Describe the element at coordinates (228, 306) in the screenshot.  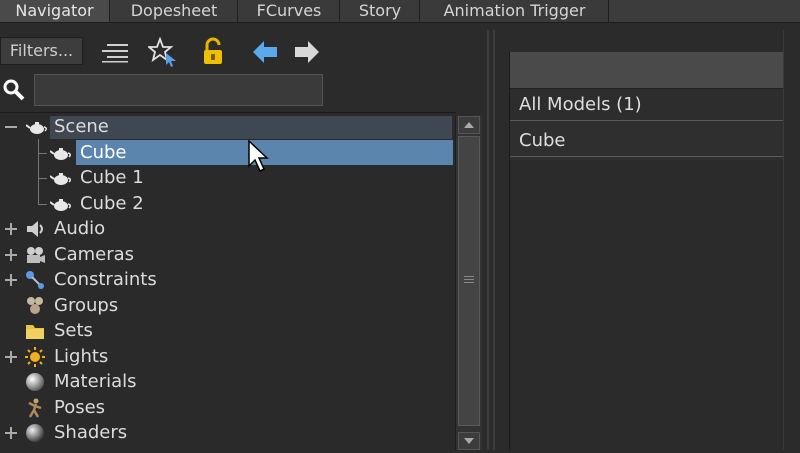
I see `tree-row-groups: Groups` at that location.